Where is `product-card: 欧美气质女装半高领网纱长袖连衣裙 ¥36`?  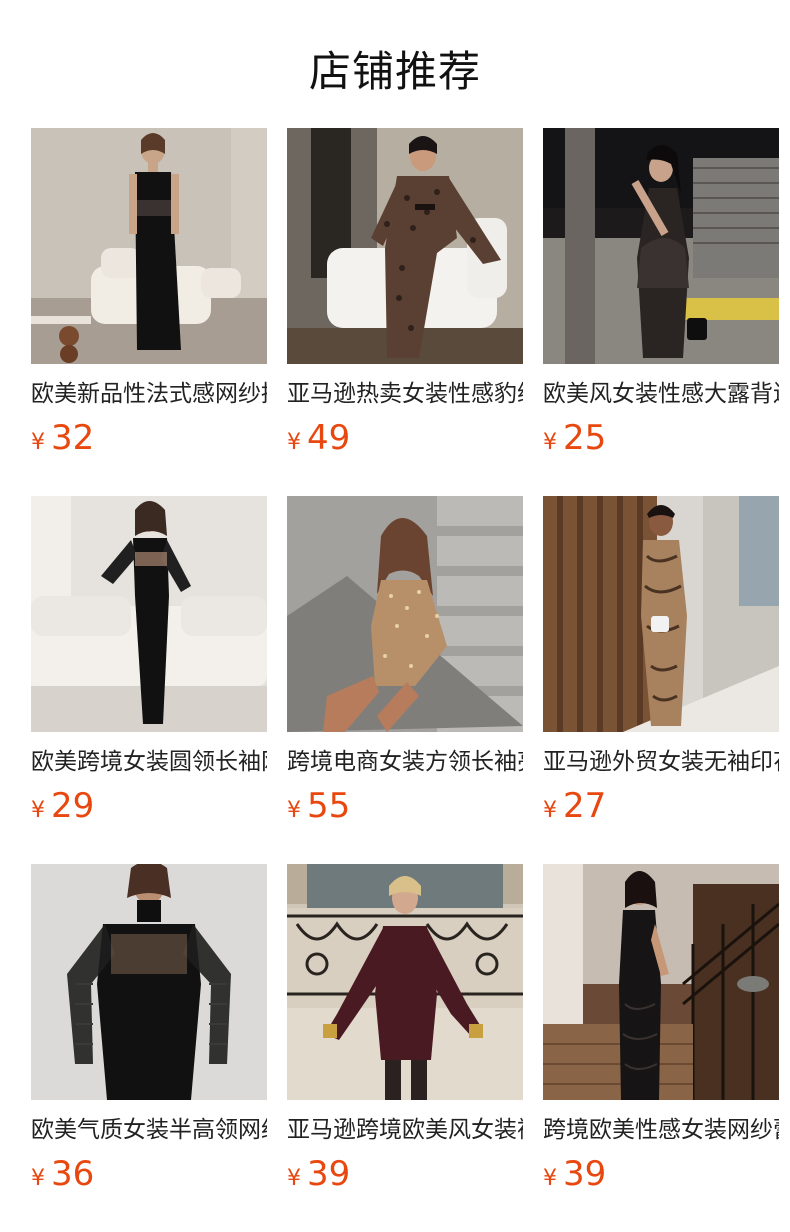
product-card: 欧美气质女装半高领网纱长袖连衣裙 ¥36 is located at coordinates (149, 1048).